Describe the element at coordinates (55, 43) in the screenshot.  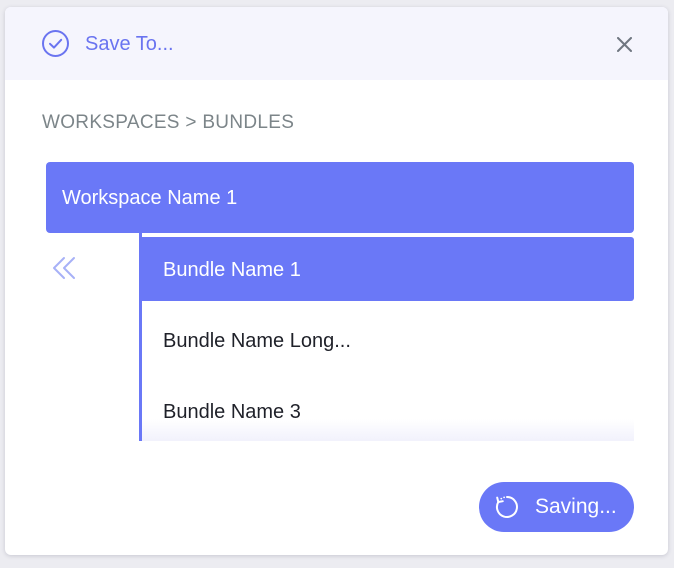
I see `check-circle-icon` at that location.